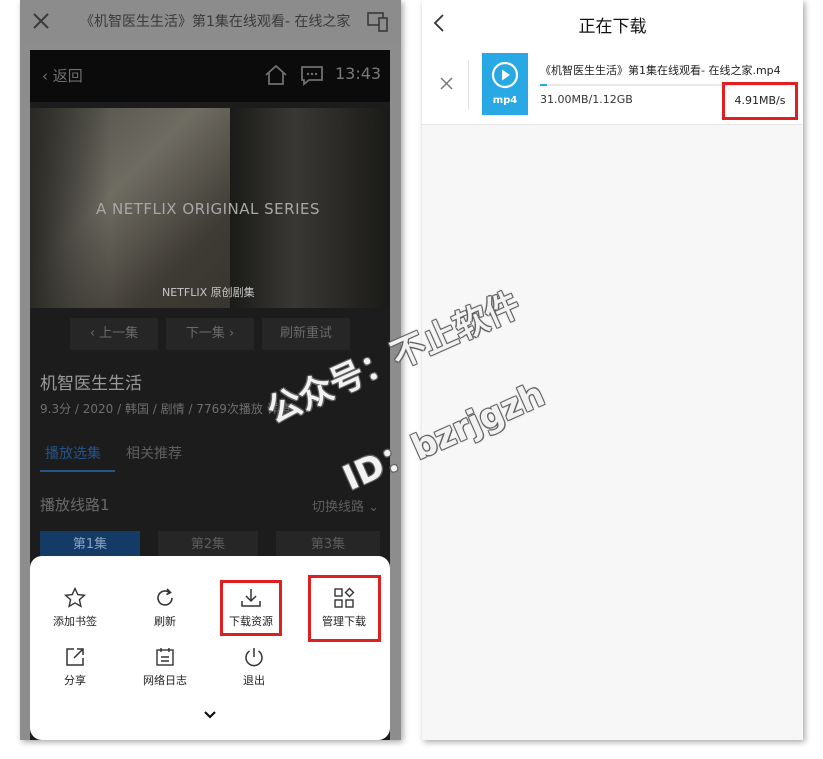 This screenshot has height=759, width=823. I want to click on star-icon, so click(75, 597).